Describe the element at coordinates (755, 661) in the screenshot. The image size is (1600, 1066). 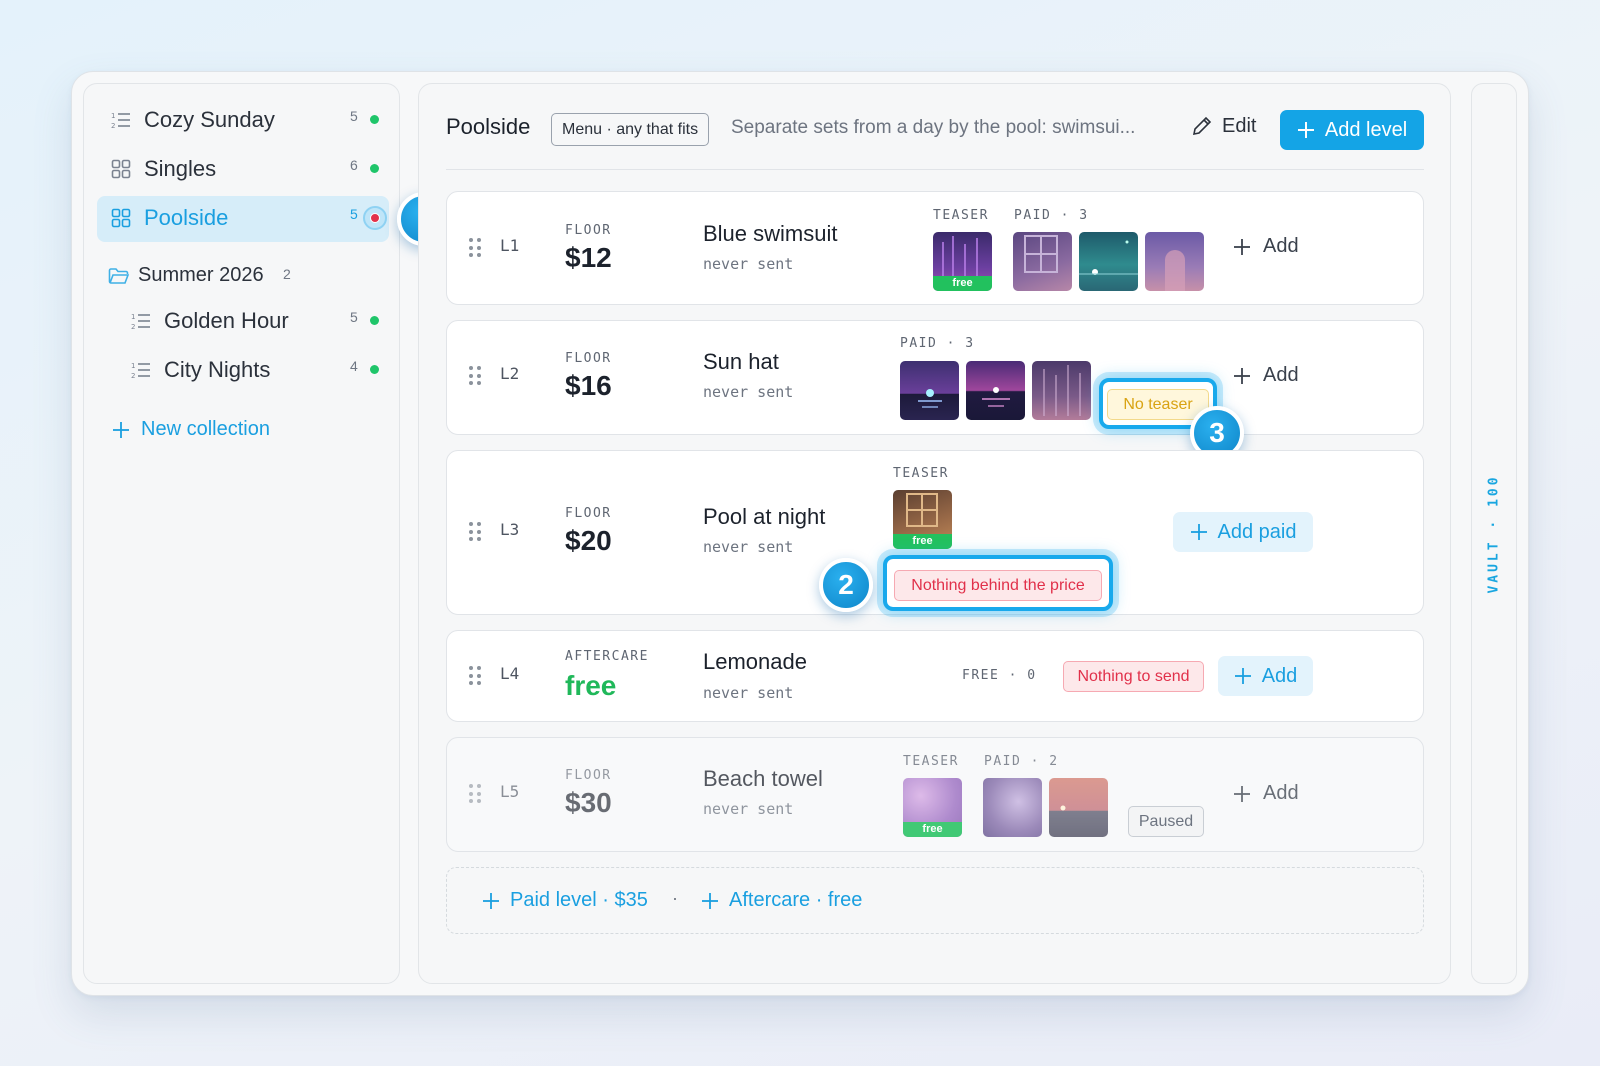
I see `level-name: Lemonade` at that location.